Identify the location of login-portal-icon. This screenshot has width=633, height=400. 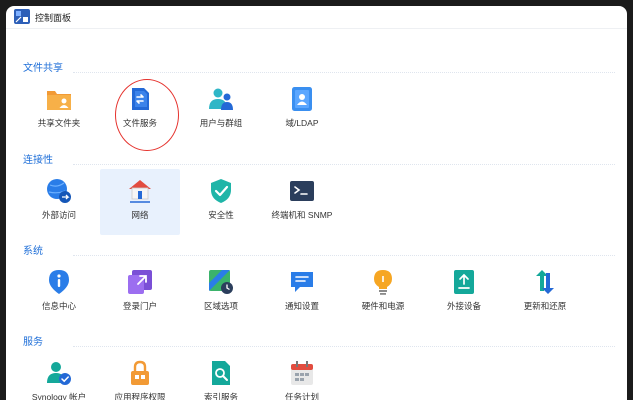
(140, 282).